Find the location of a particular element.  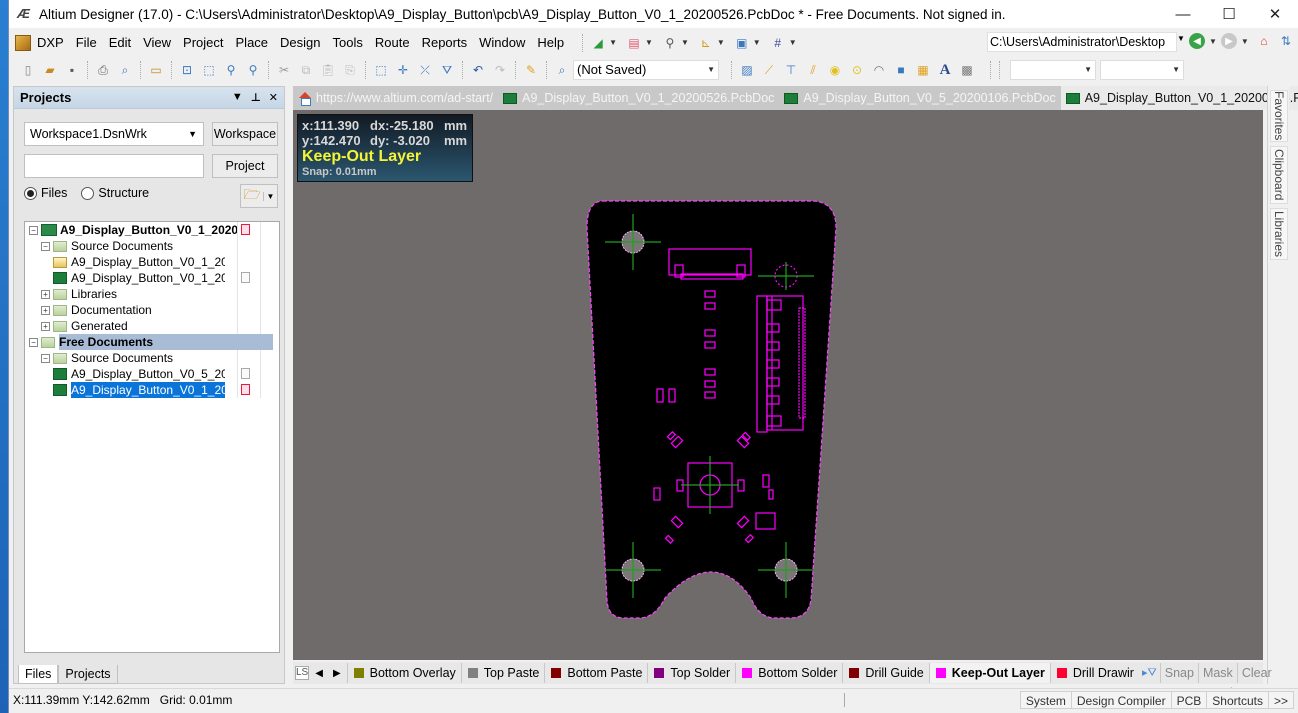

menu-route: Route is located at coordinates (392, 43).